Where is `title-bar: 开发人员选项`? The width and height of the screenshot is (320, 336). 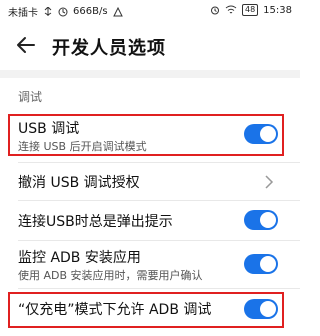 title-bar: 开发人员选项 is located at coordinates (150, 45).